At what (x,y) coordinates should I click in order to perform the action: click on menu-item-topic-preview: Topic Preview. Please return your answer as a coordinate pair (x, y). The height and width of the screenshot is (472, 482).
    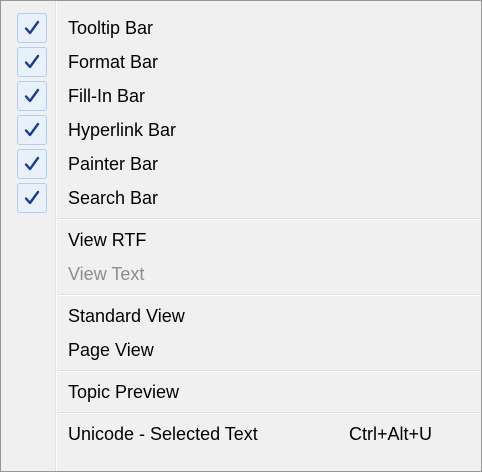
    Looking at the image, I should click on (241, 392).